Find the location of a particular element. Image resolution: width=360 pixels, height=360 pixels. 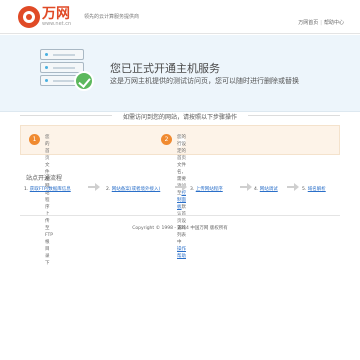

step-number: 1 is located at coordinates (34, 139).